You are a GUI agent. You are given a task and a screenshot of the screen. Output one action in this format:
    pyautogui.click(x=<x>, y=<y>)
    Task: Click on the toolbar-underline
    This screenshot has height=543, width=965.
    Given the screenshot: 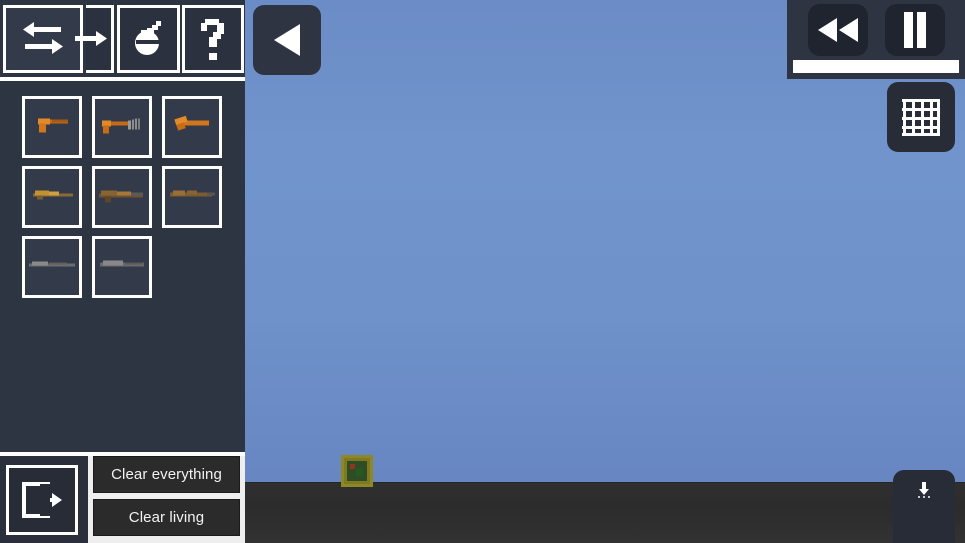 What is the action you would take?
    pyautogui.click(x=122, y=79)
    